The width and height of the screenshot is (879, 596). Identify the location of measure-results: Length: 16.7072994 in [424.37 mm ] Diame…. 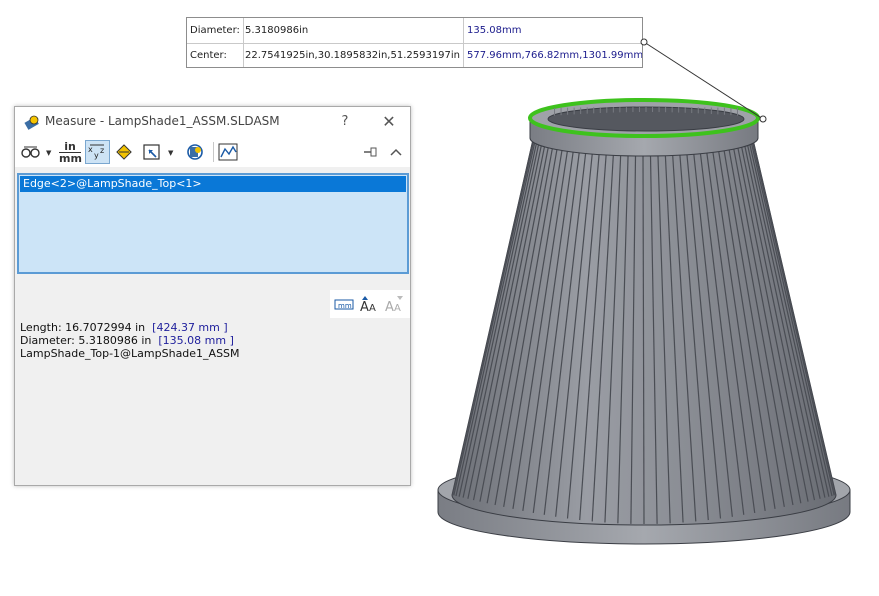
(130, 340).